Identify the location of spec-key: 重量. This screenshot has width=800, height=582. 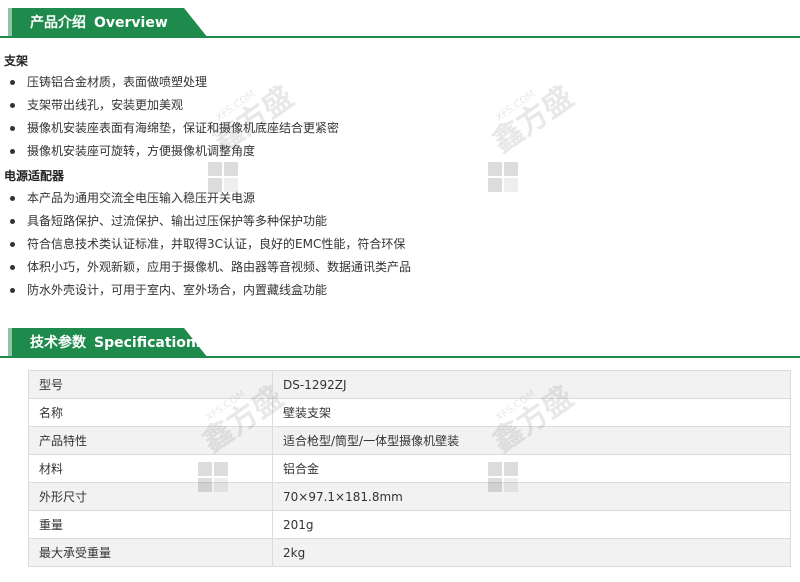
(150, 524).